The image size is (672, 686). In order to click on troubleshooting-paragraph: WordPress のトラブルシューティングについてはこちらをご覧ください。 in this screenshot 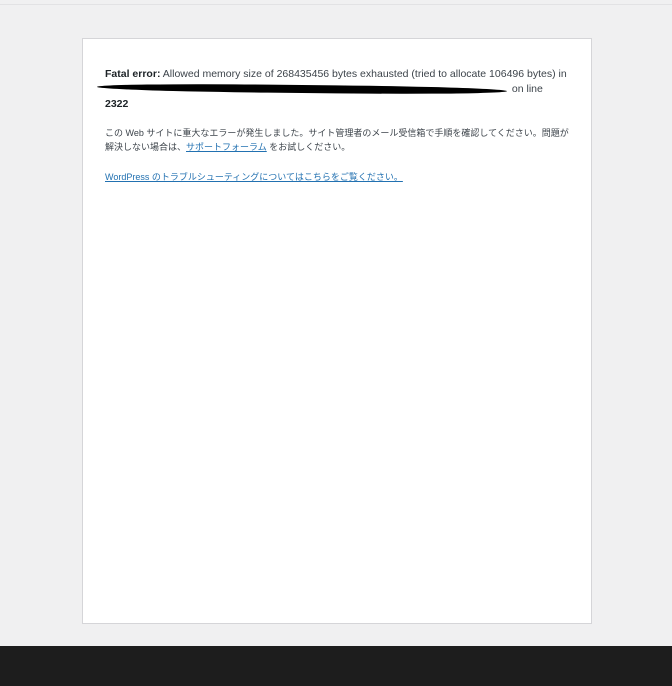, I will do `click(340, 177)`.